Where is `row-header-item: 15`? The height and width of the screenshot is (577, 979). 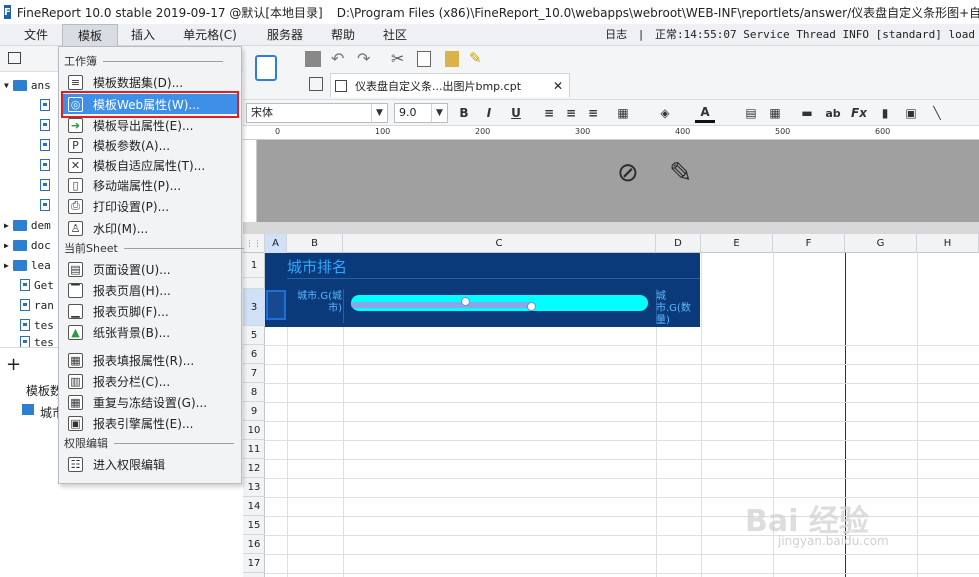 row-header-item: 15 is located at coordinates (254, 525).